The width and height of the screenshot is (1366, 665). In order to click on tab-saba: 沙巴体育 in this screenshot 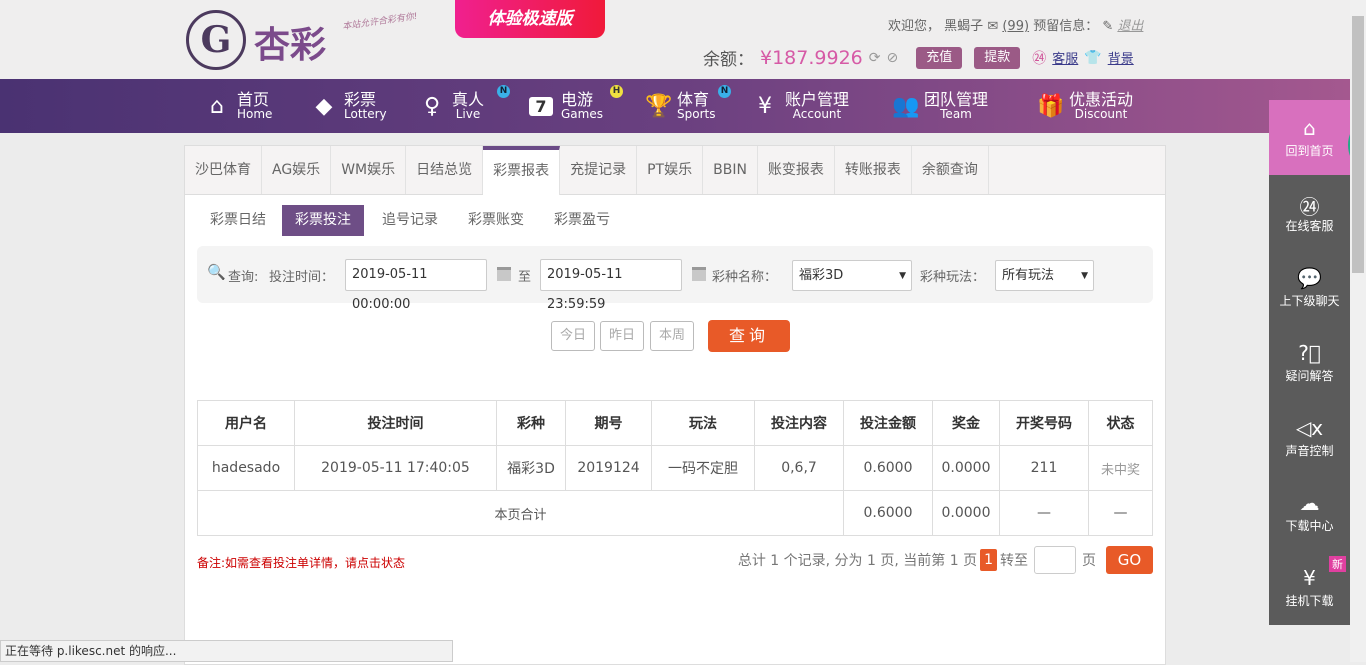, I will do `click(223, 170)`.